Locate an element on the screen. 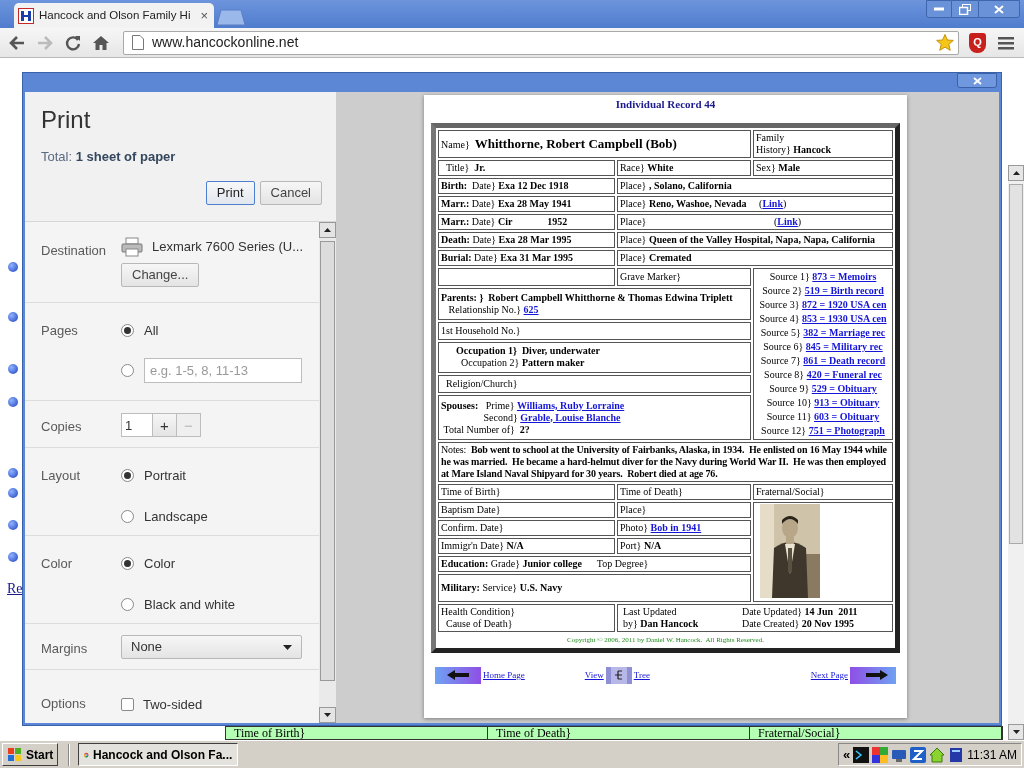 Image resolution: width=1024 pixels, height=768 pixels. radio-label: All is located at coordinates (151, 331).